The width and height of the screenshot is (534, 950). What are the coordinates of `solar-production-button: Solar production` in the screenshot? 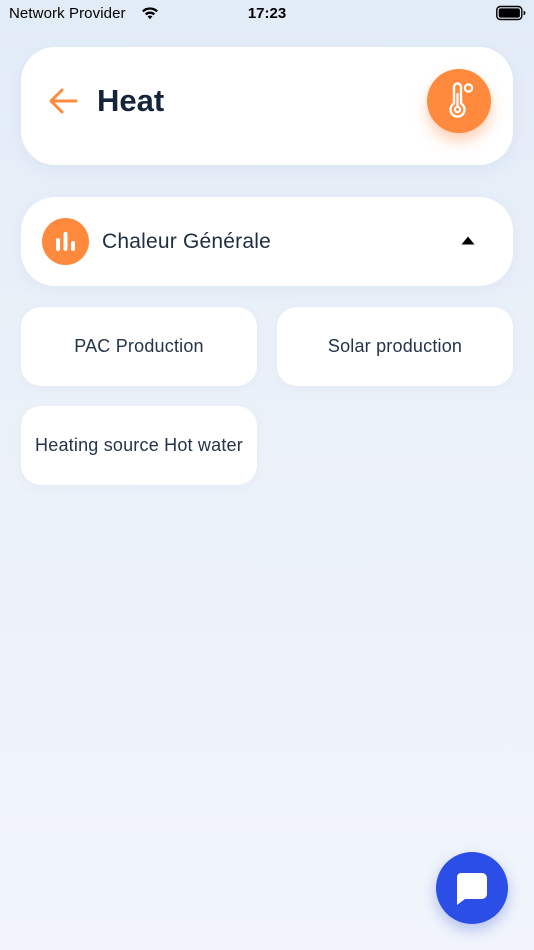 It's located at (395, 346).